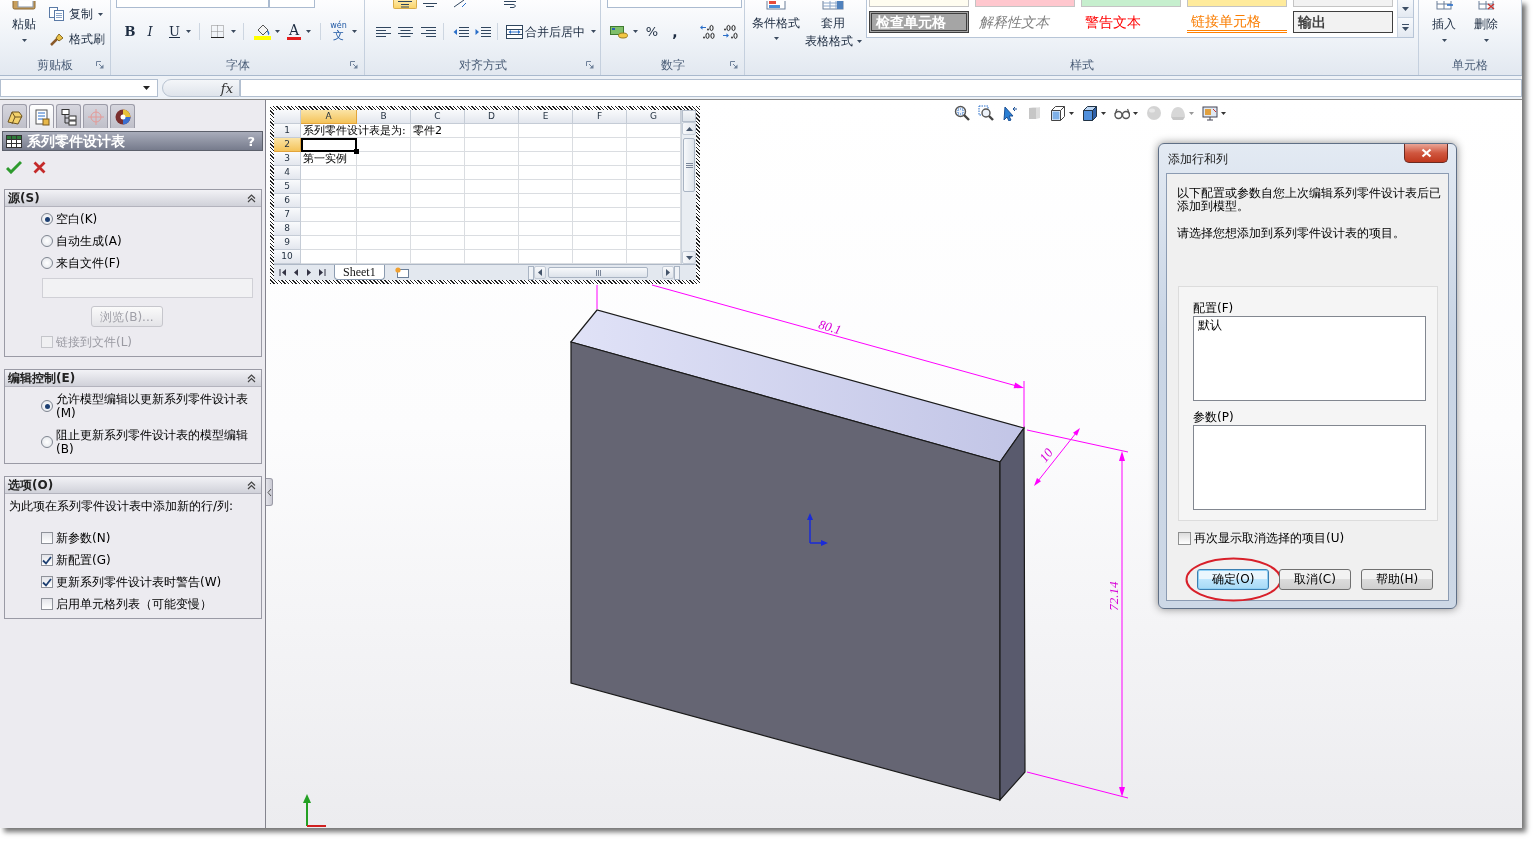 This screenshot has width=1536, height=842. Describe the element at coordinates (287, 159) in the screenshot. I see `row-header: 3` at that location.